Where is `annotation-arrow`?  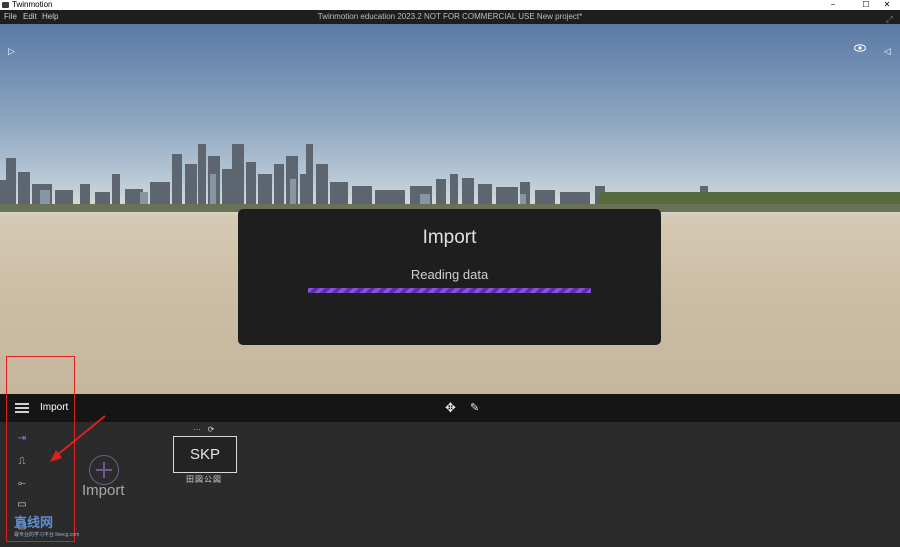 annotation-arrow is located at coordinates (78, 438).